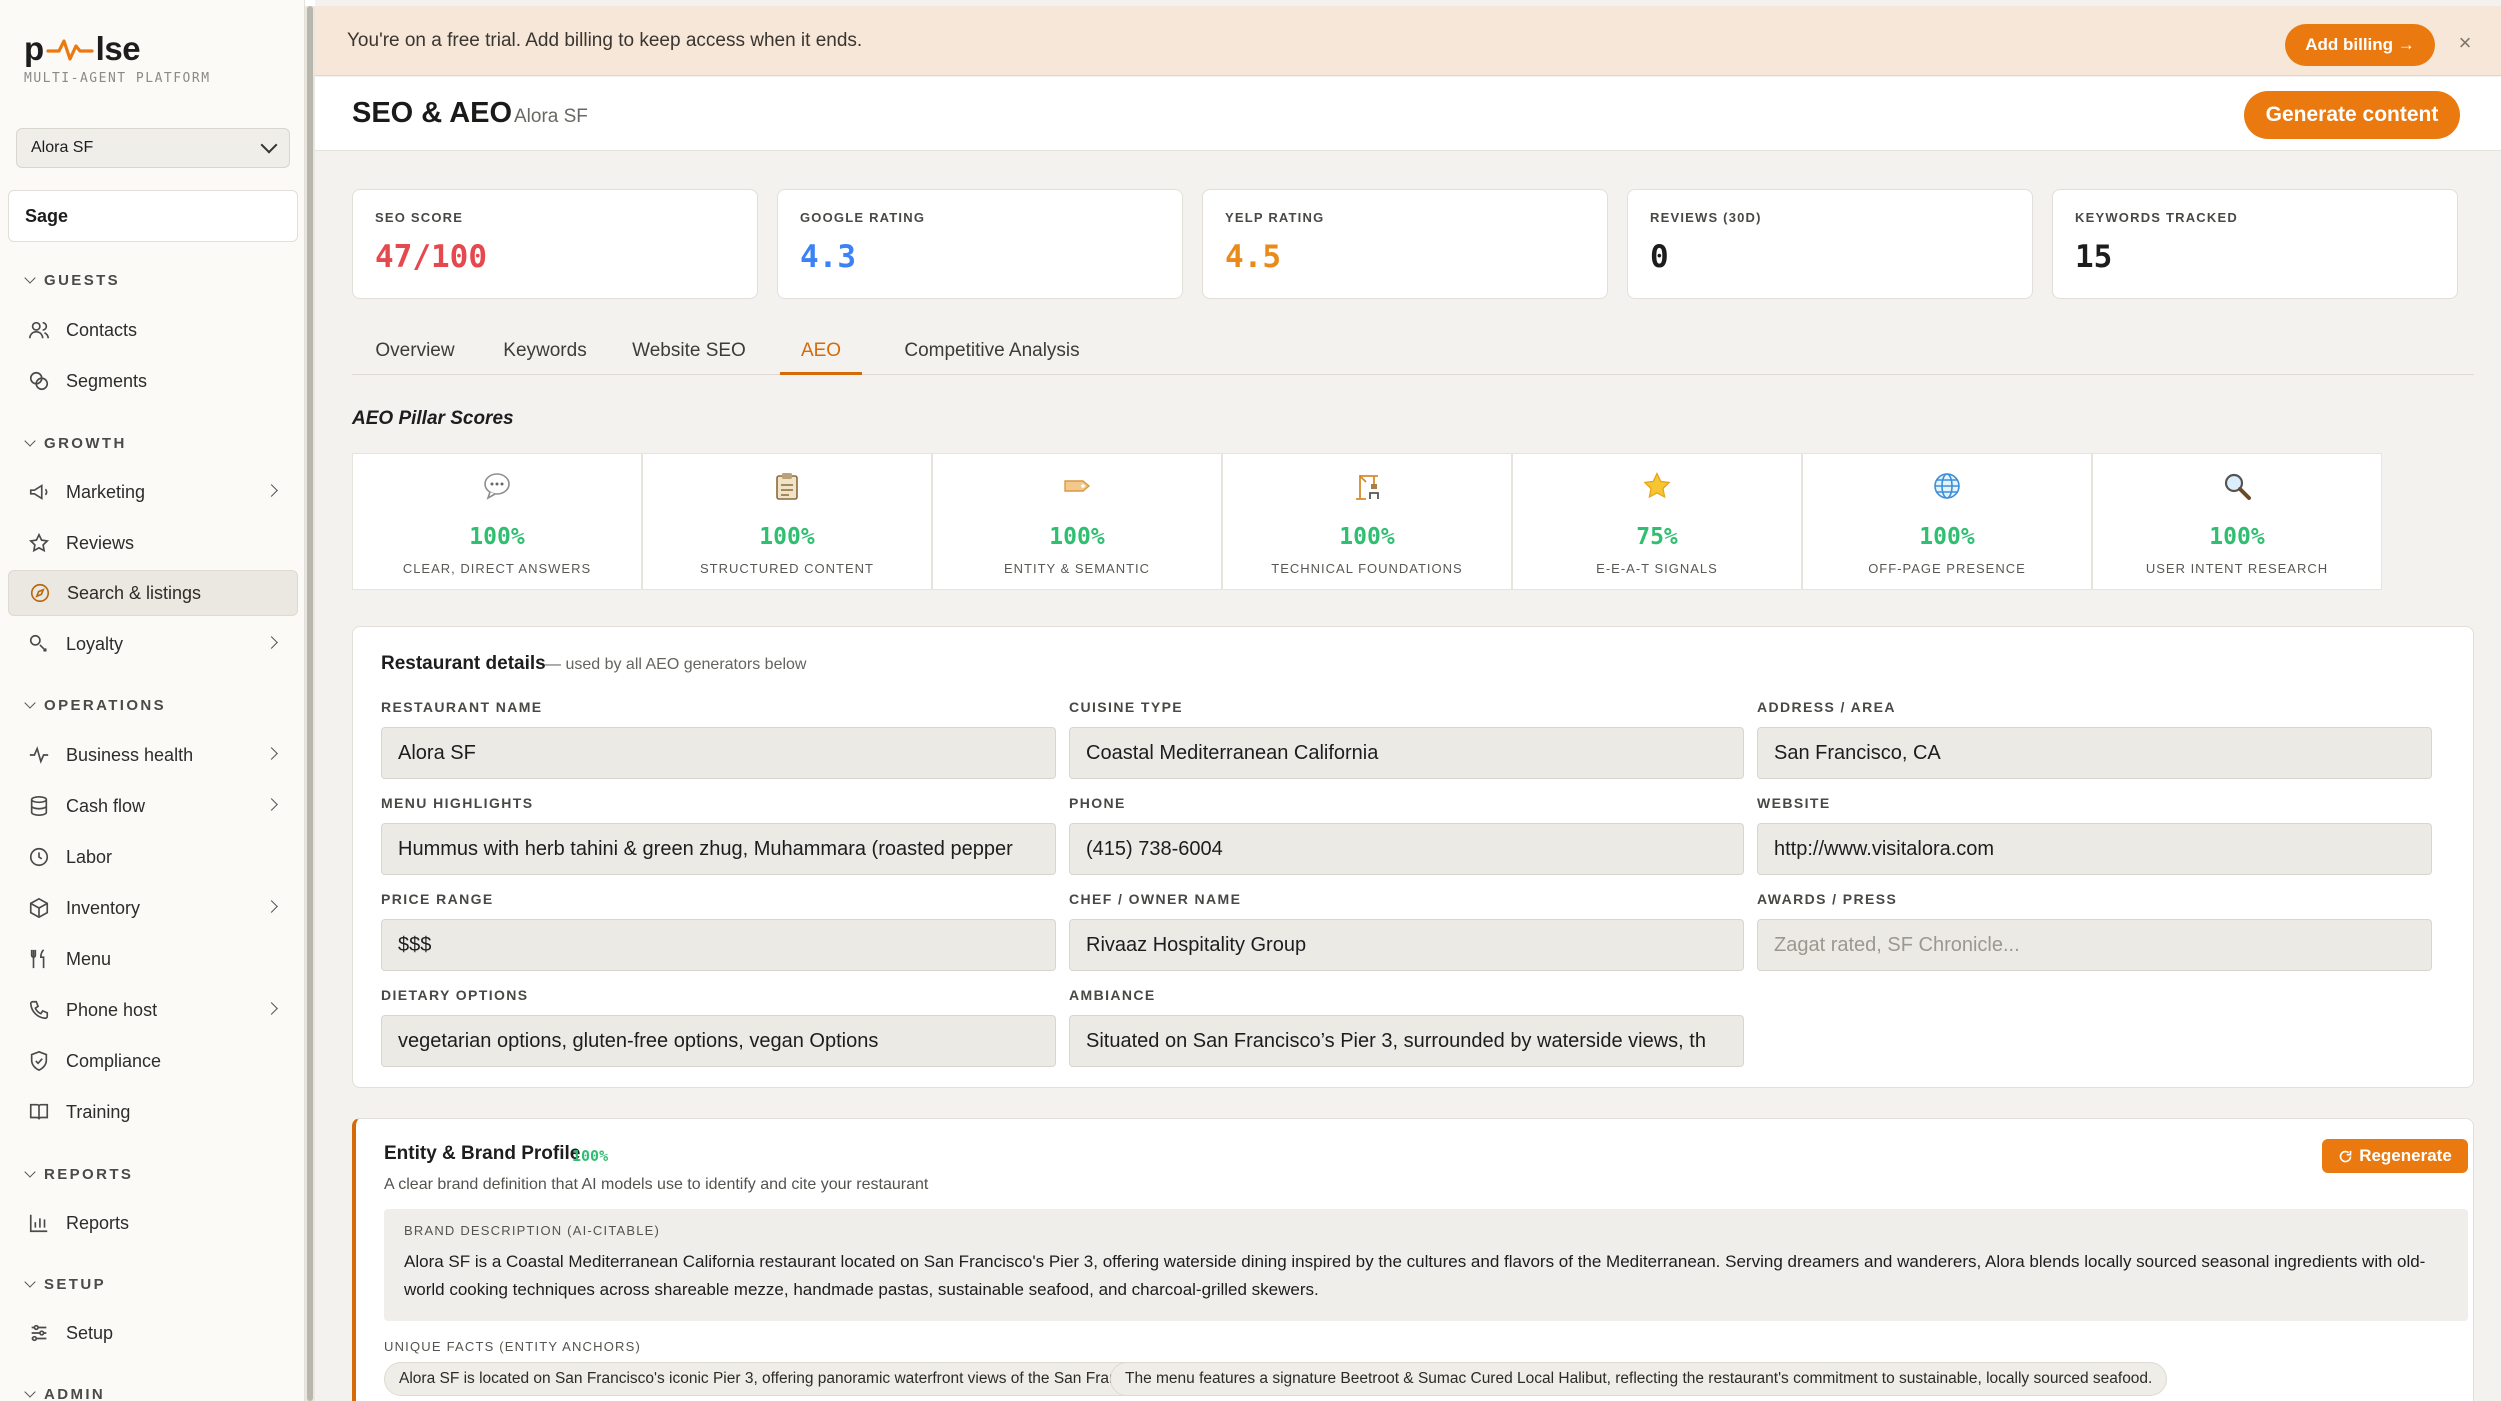 Image resolution: width=2501 pixels, height=1401 pixels. What do you see at coordinates (1406, 945) in the screenshot?
I see `chef-owner-input` at bounding box center [1406, 945].